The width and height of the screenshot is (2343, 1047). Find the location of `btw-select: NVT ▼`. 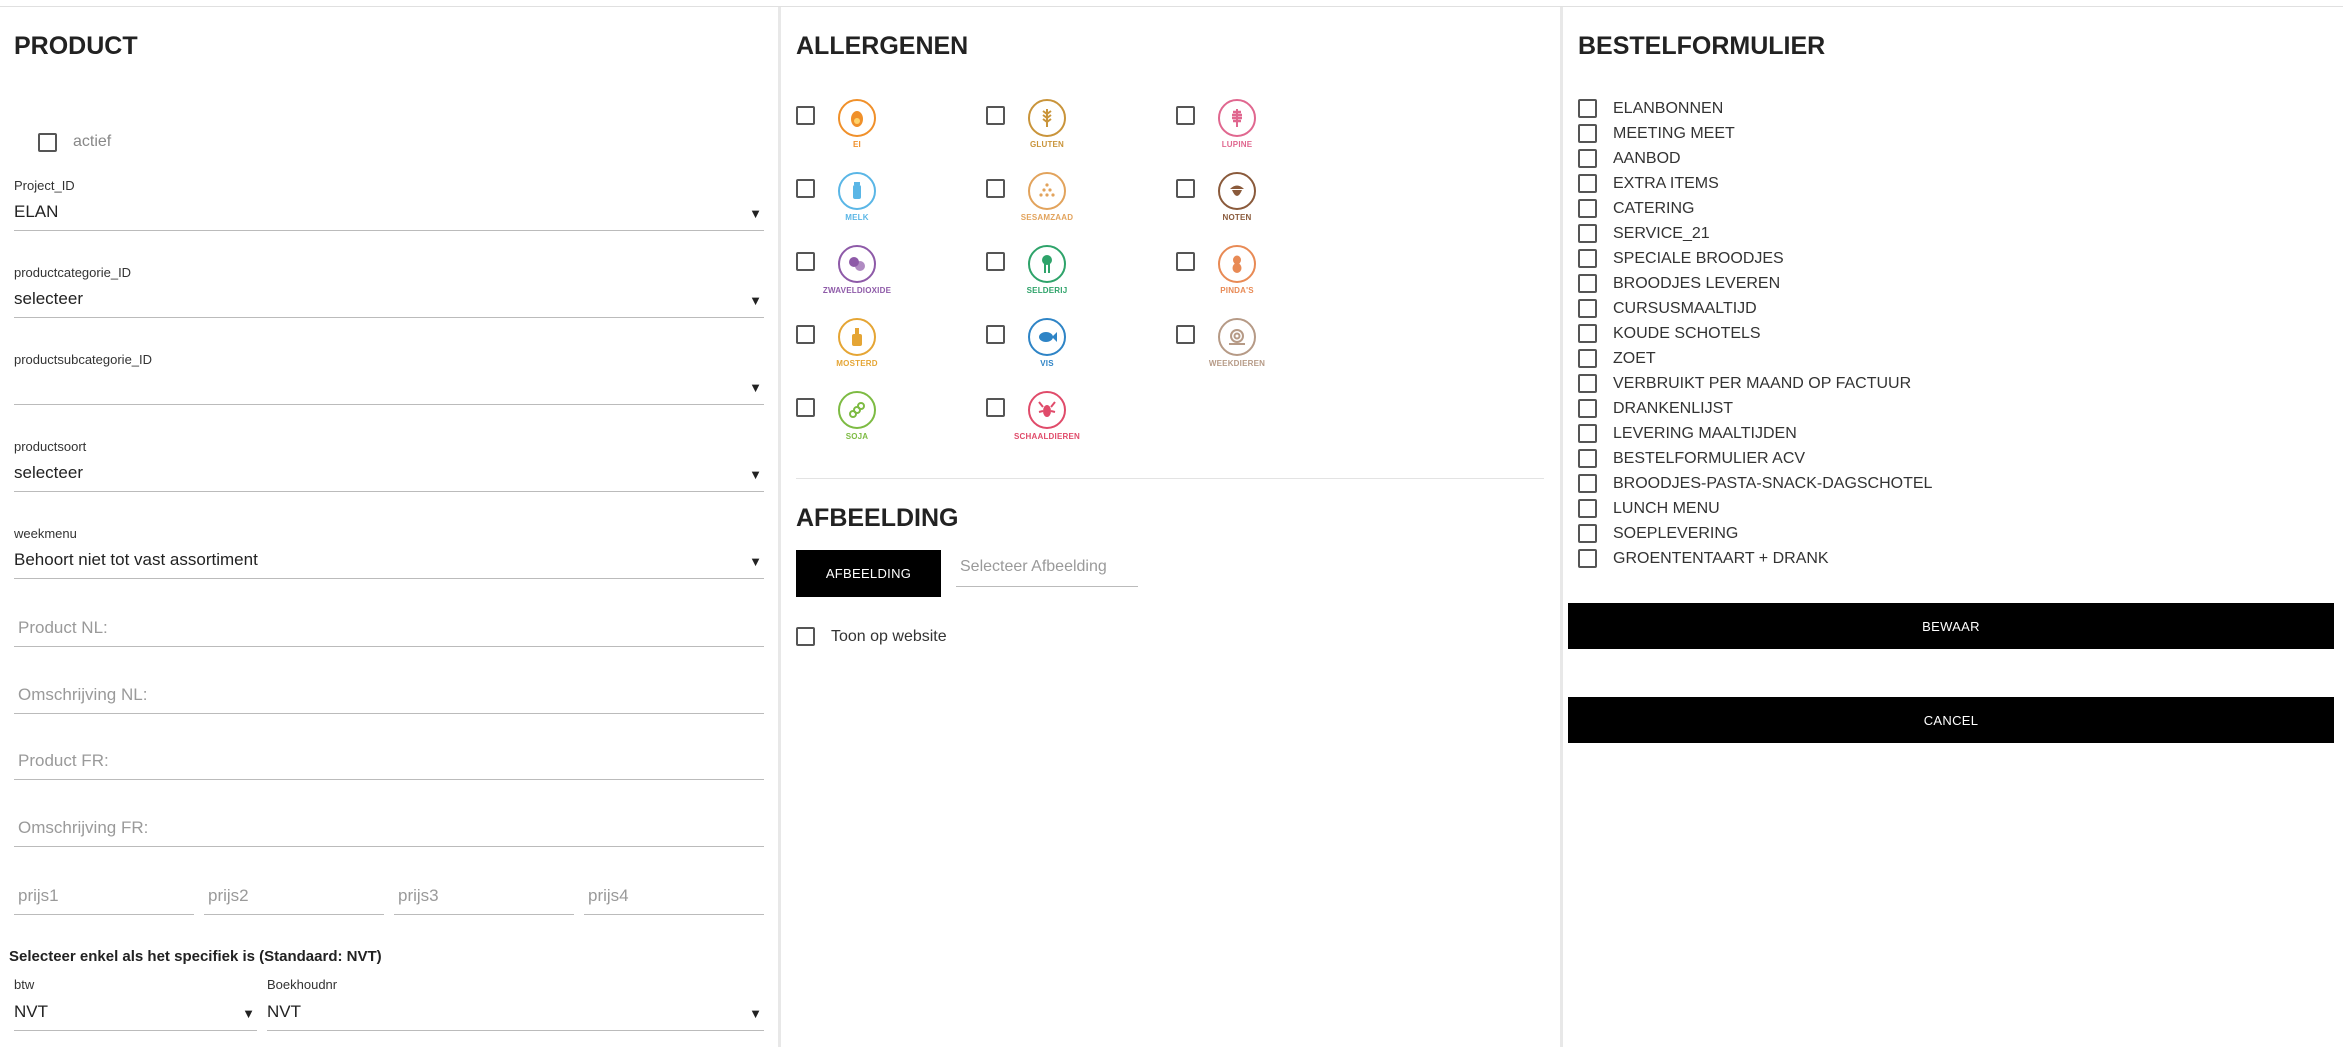

btw-select: NVT ▼ is located at coordinates (135, 1015).